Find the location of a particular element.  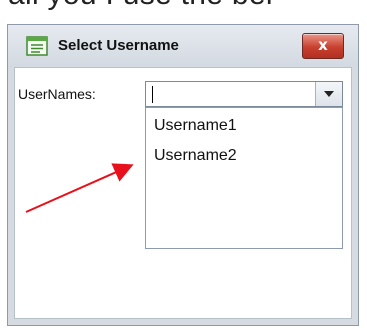

dropdown-toggle-button is located at coordinates (328, 94).